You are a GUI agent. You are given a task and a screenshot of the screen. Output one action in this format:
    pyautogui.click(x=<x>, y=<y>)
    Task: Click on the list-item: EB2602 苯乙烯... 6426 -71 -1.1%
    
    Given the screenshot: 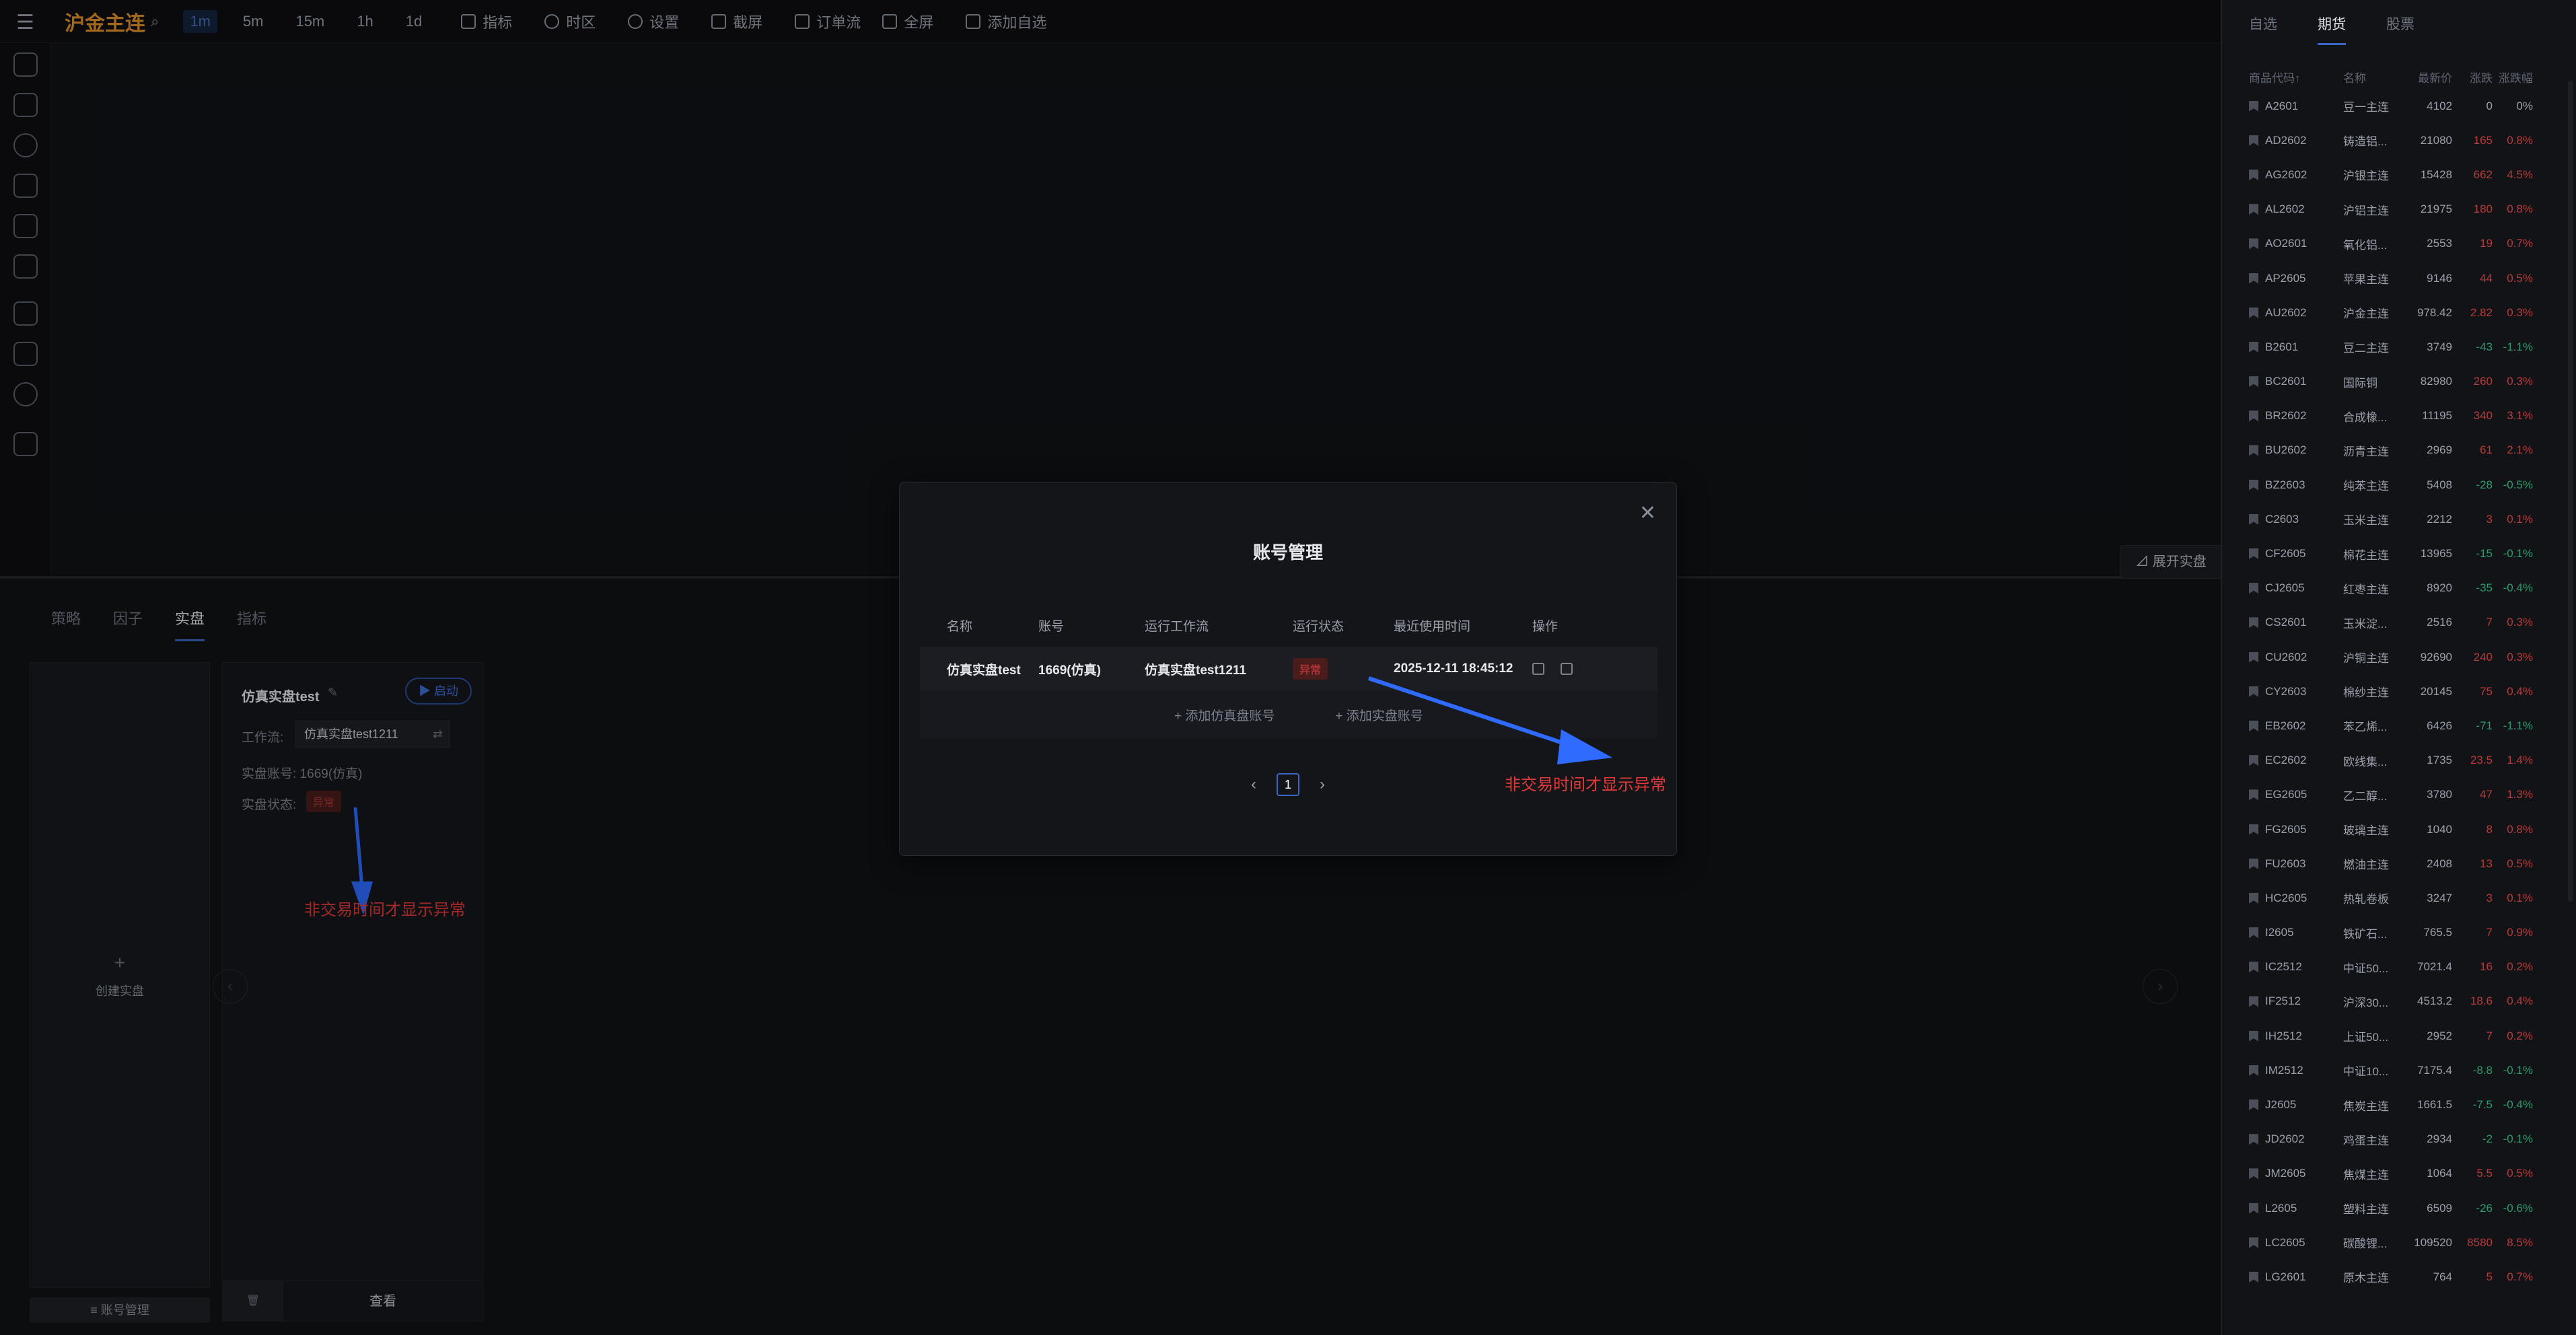 What is the action you would take?
    pyautogui.click(x=2407, y=726)
    